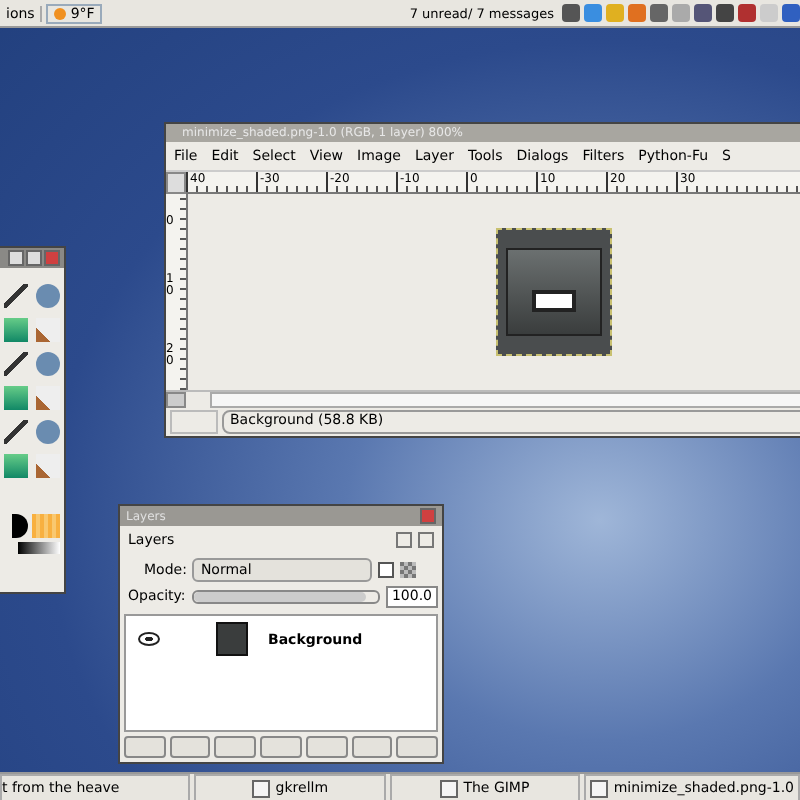 Image resolution: width=800 pixels, height=800 pixels. What do you see at coordinates (176, 400) in the screenshot?
I see `navigate-button` at bounding box center [176, 400].